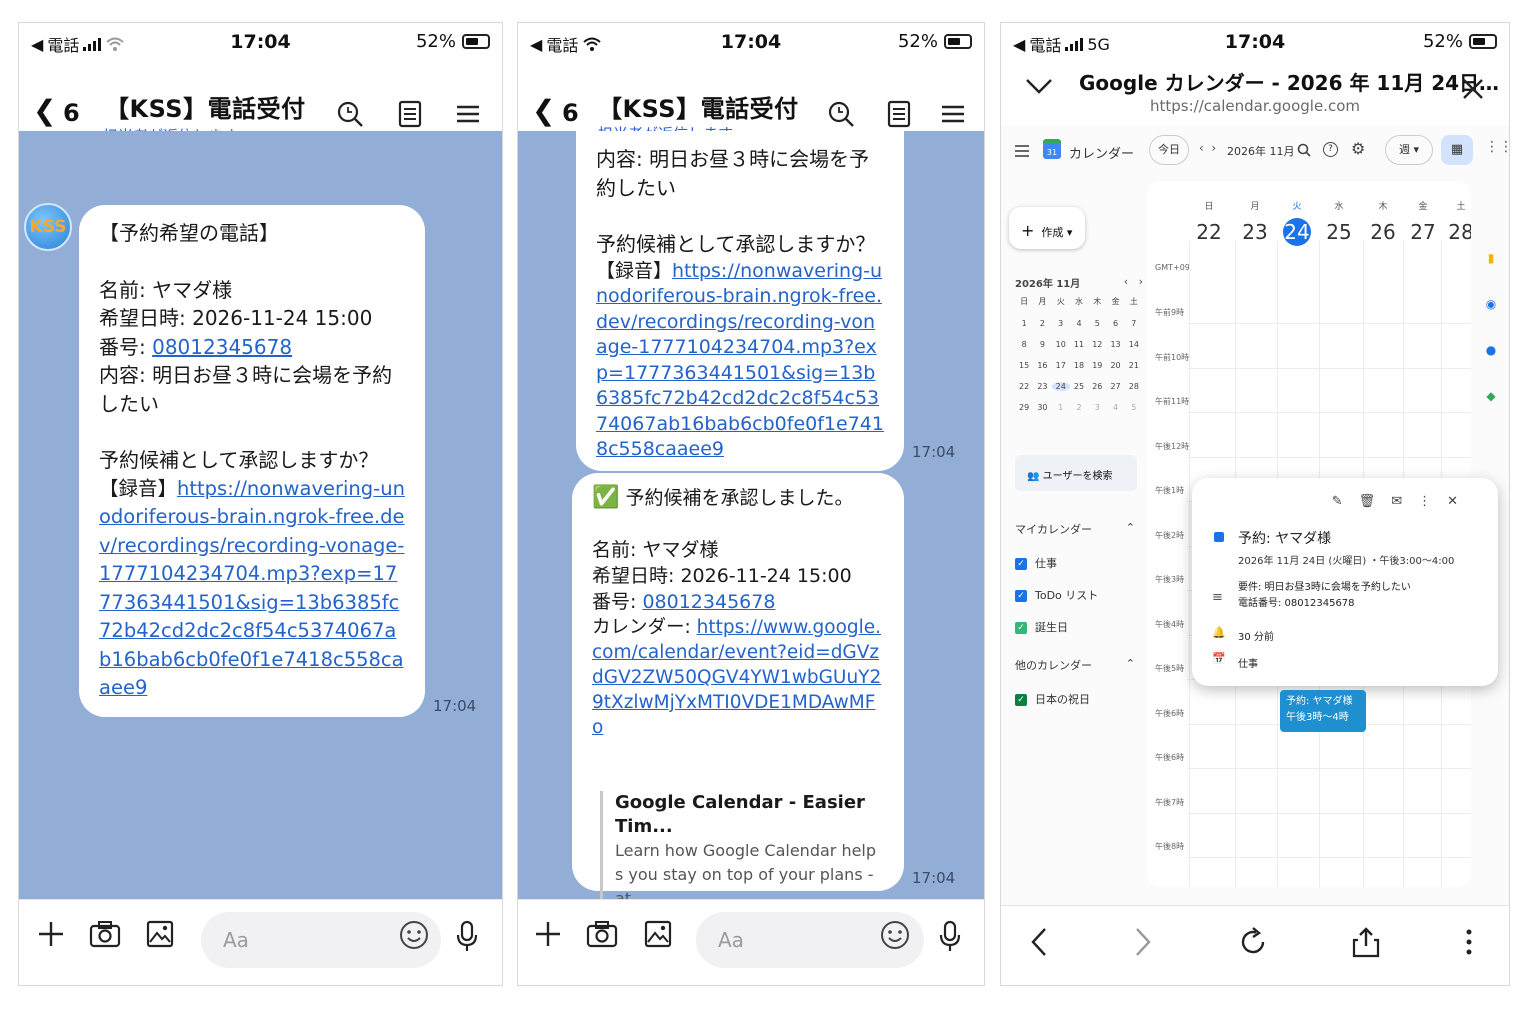 The height and width of the screenshot is (1024, 1536). Describe the element at coordinates (1115, 386) in the screenshot. I see `mini-day: 27` at that location.